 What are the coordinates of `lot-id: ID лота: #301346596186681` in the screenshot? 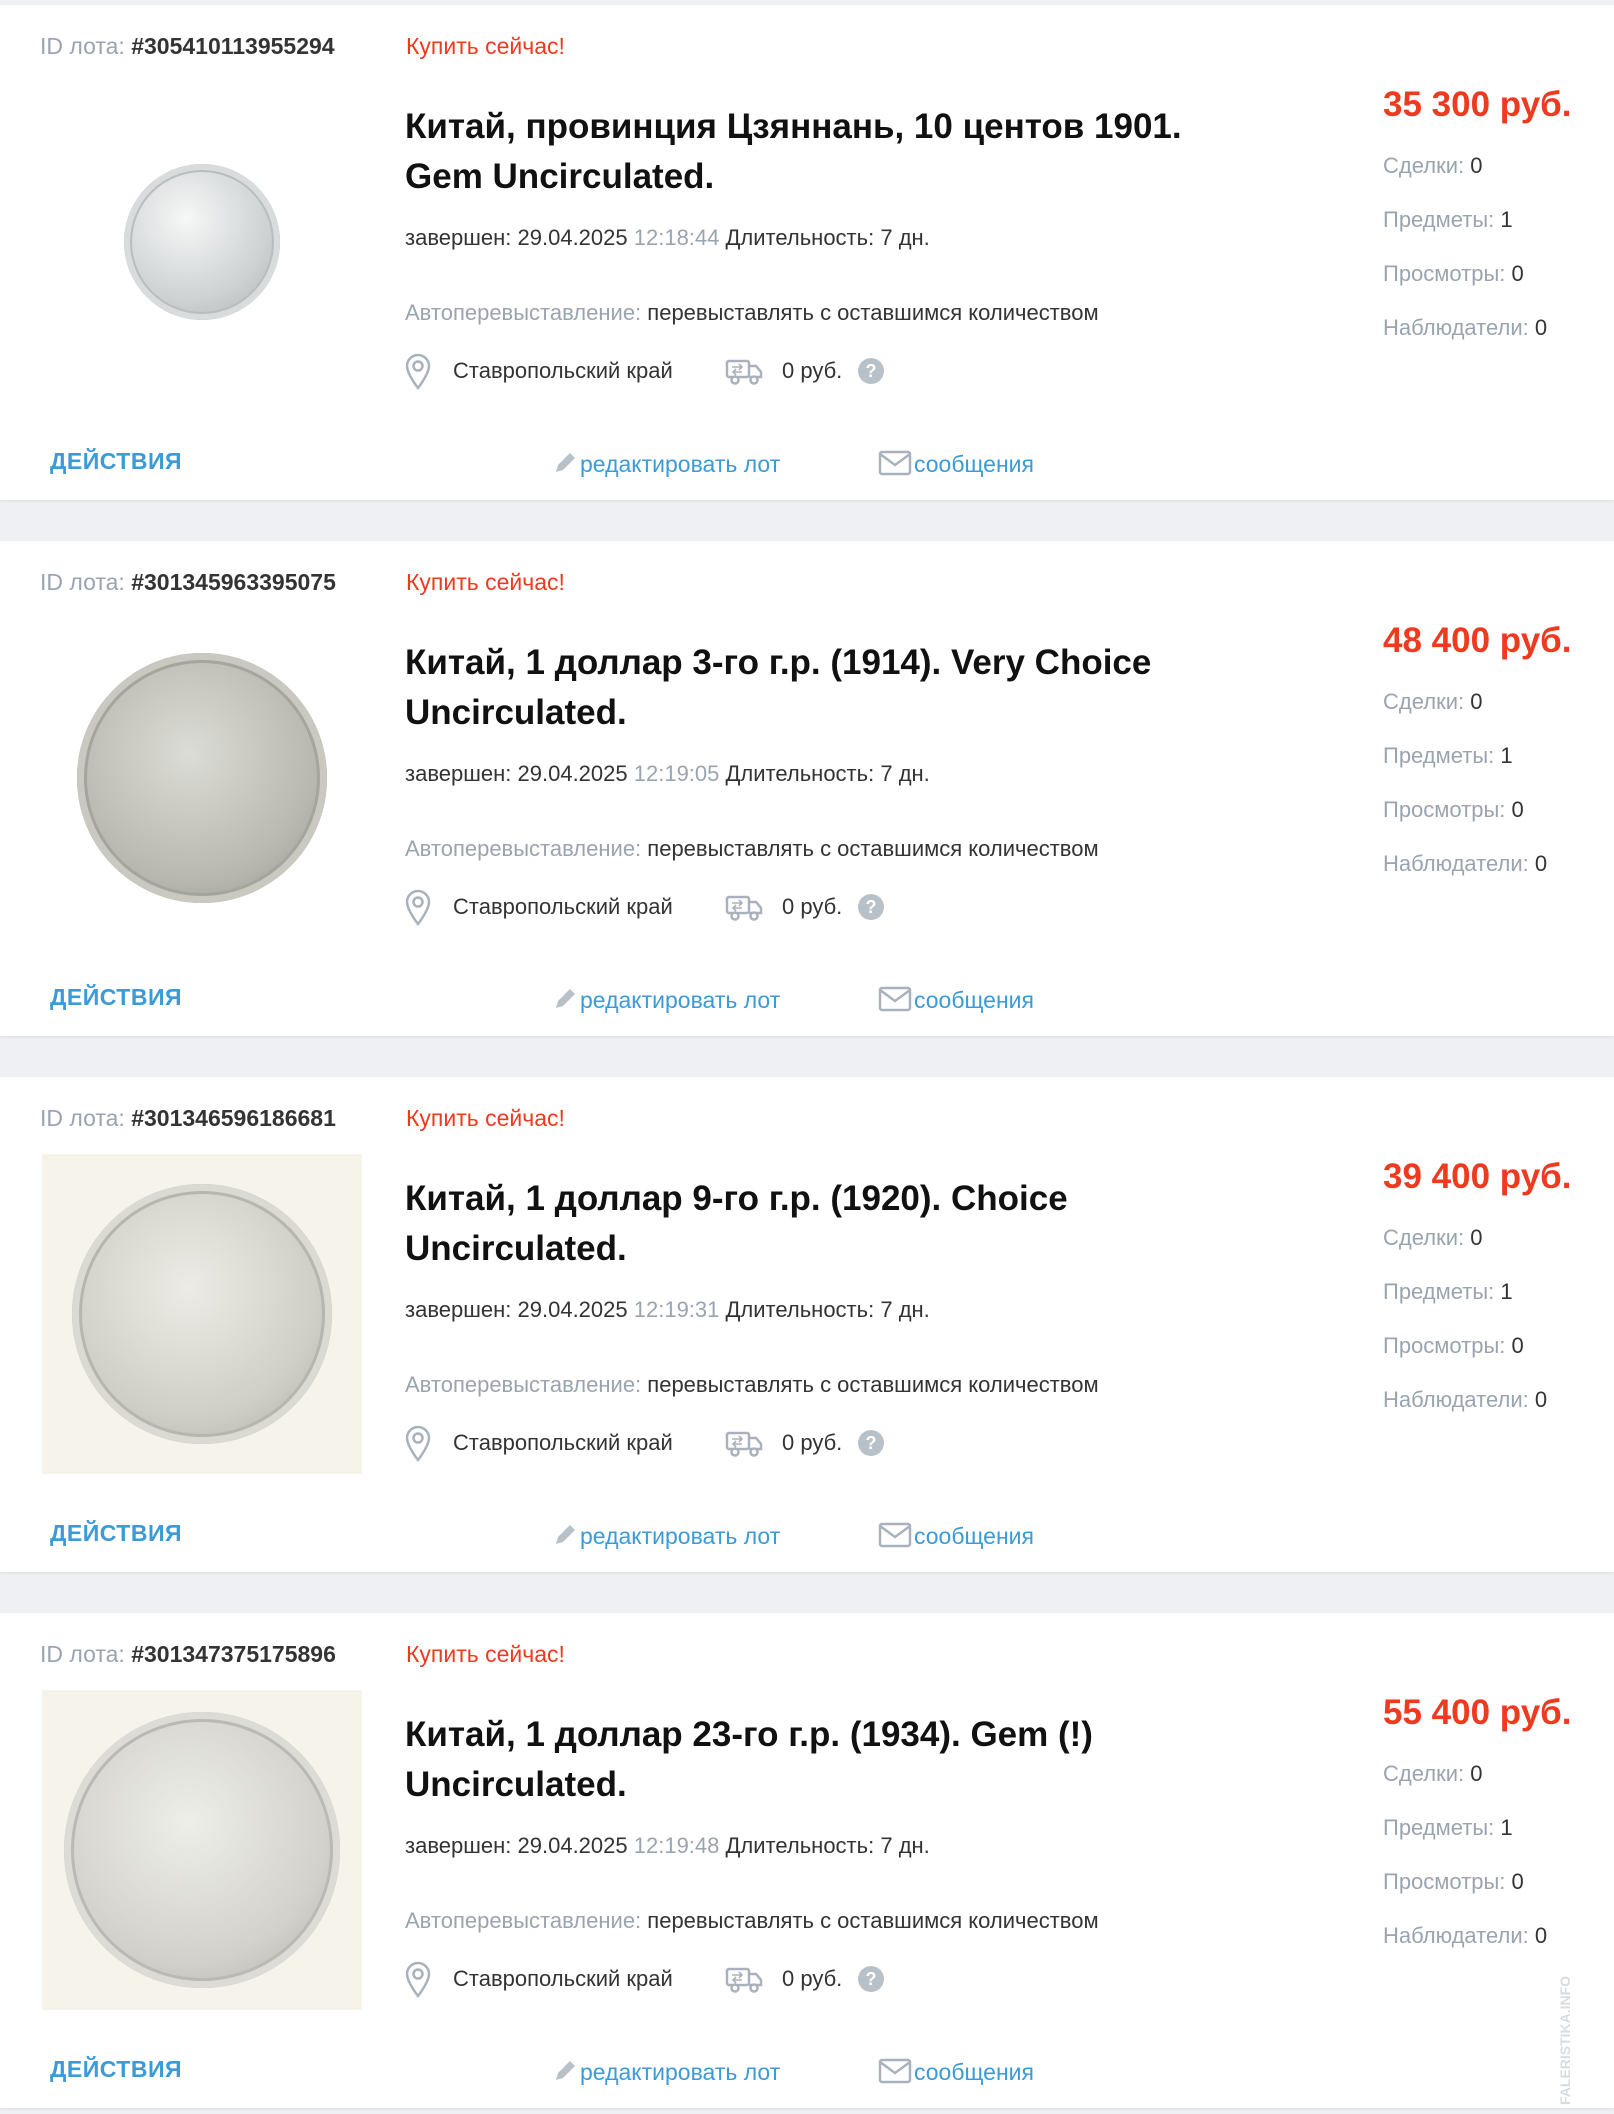 It's located at (188, 1118).